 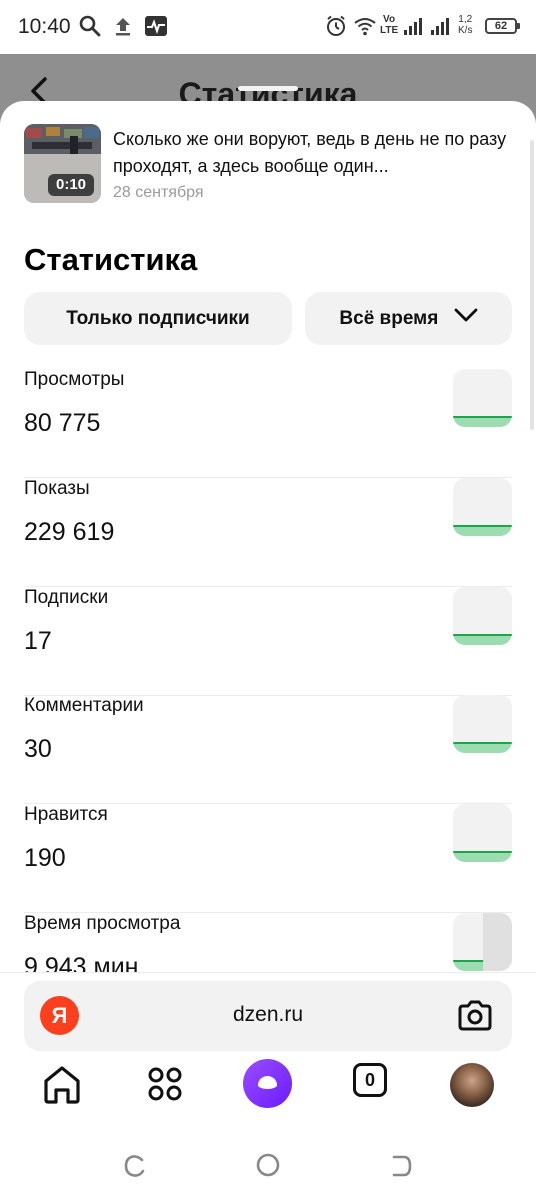 What do you see at coordinates (475, 1018) in the screenshot?
I see `camera-icon` at bounding box center [475, 1018].